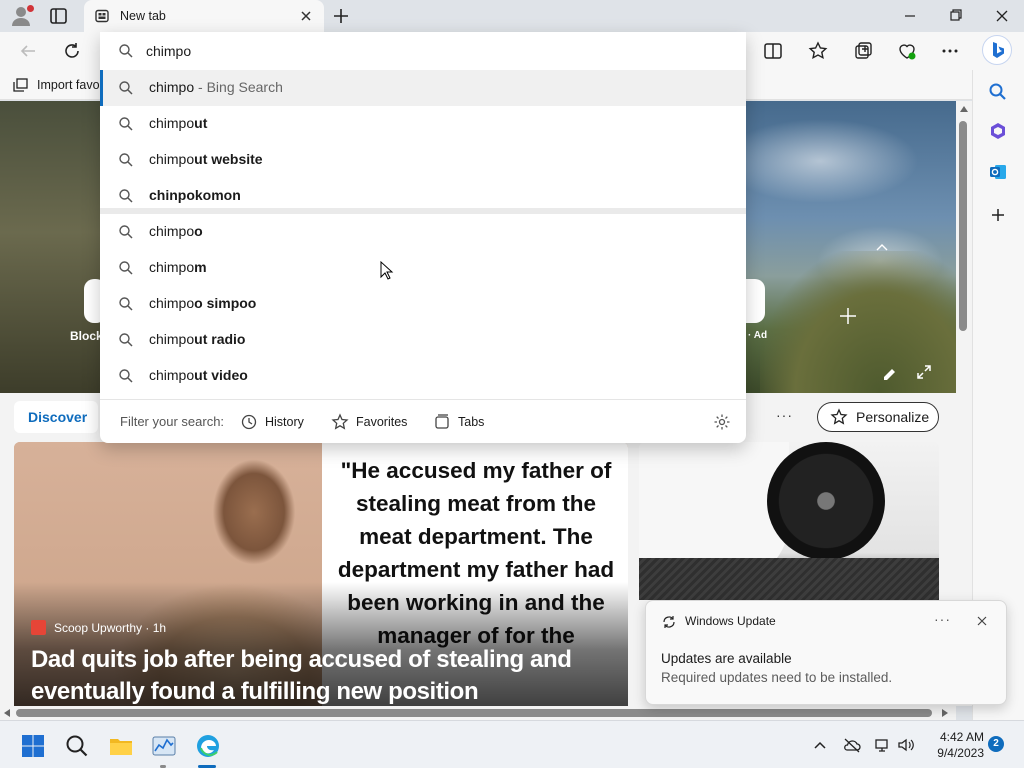 The width and height of the screenshot is (1024, 768). What do you see at coordinates (102, 16) in the screenshot?
I see `new-tab-page-icon` at bounding box center [102, 16].